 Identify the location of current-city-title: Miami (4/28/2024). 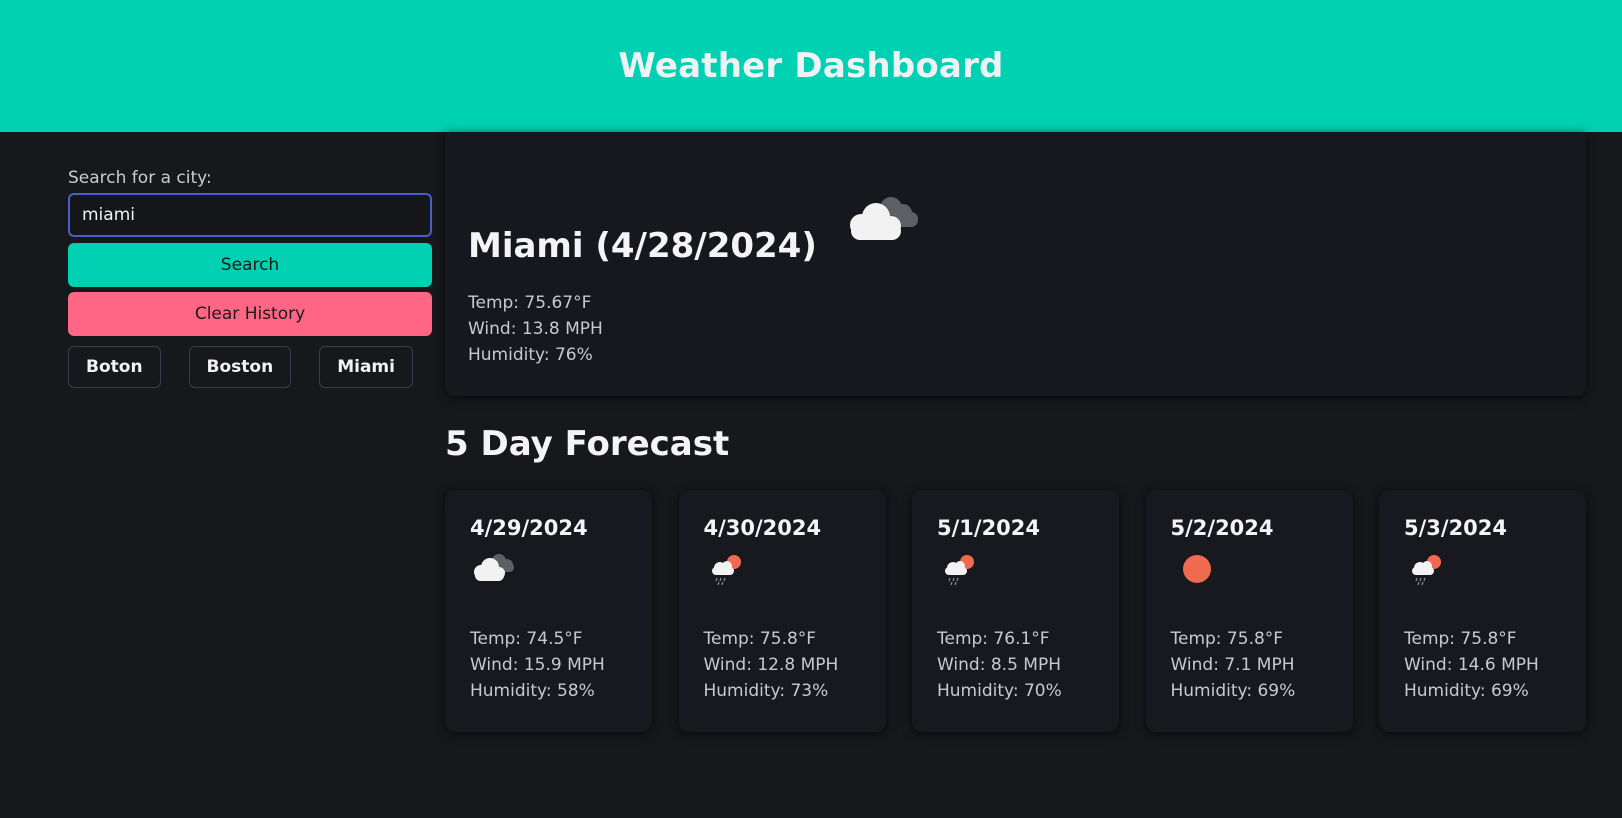
(642, 246).